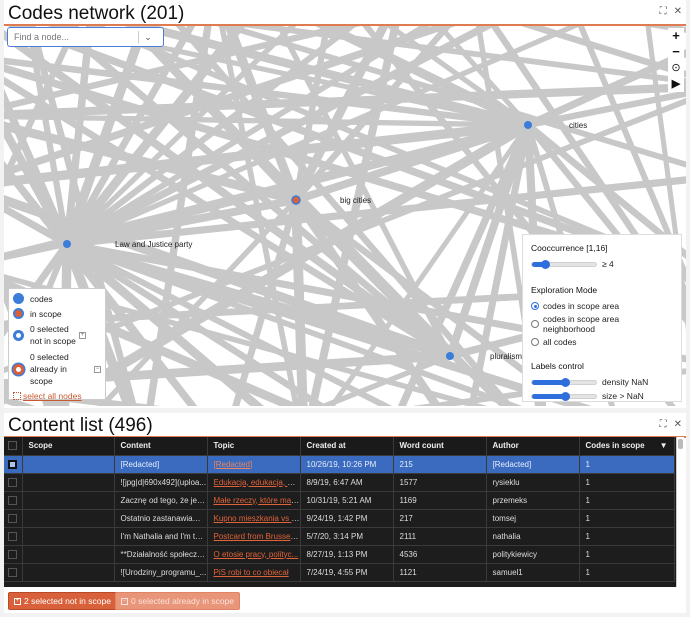 This screenshot has width=690, height=617. I want to click on add-to-scope-icon: +, so click(82, 335).